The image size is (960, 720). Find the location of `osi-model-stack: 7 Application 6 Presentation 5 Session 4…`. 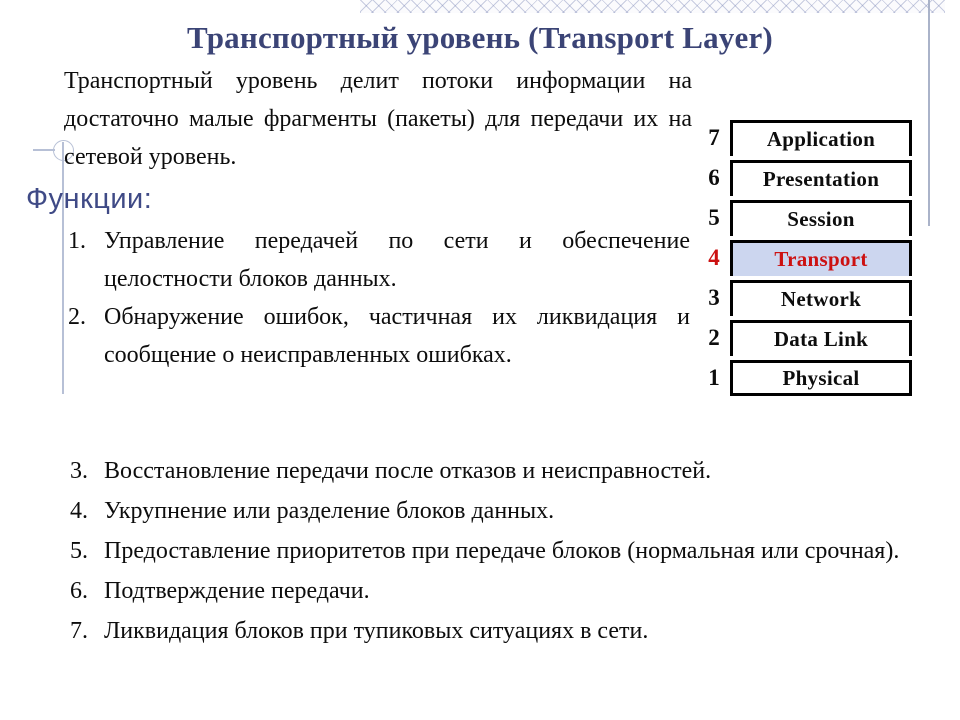

osi-model-stack: 7 Application 6 Presentation 5 Session 4… is located at coordinates (805, 258).